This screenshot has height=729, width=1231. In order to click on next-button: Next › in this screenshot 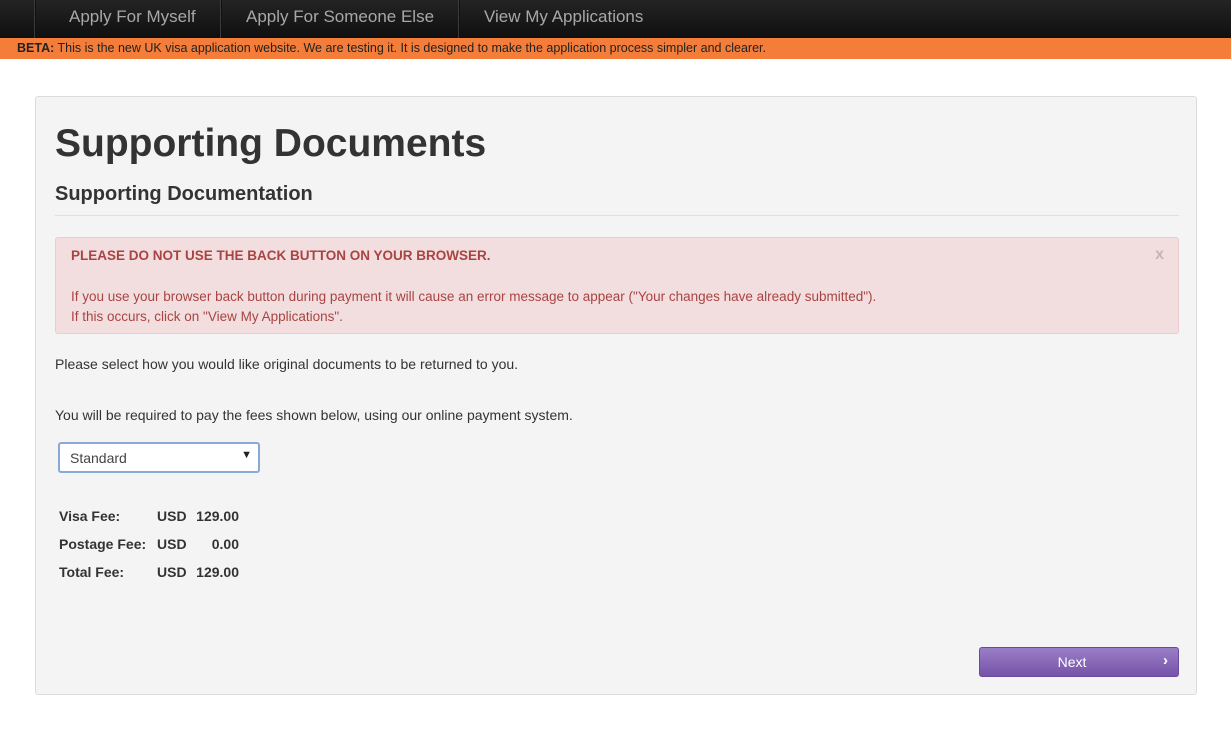, I will do `click(1079, 662)`.